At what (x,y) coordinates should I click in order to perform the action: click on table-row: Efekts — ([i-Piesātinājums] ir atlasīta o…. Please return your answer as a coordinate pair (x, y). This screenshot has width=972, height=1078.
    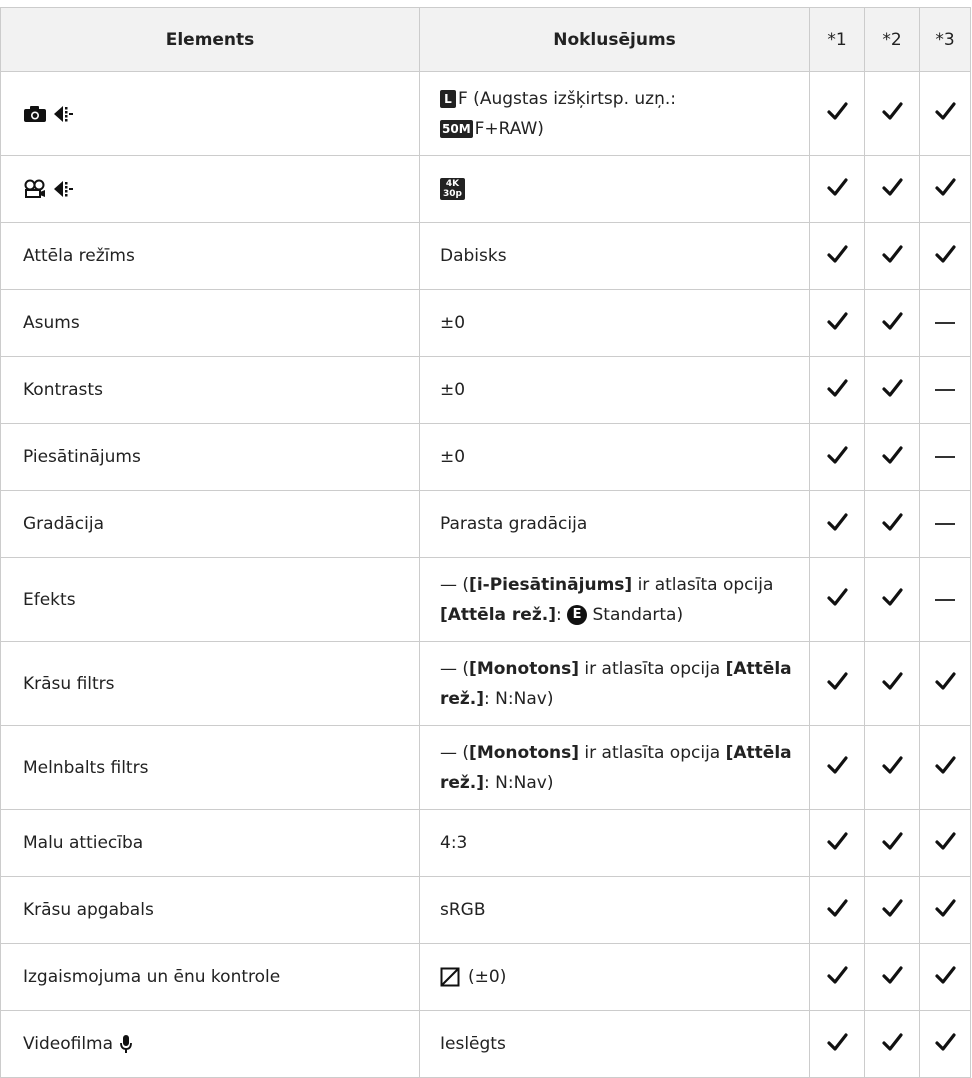
    Looking at the image, I should click on (485, 599).